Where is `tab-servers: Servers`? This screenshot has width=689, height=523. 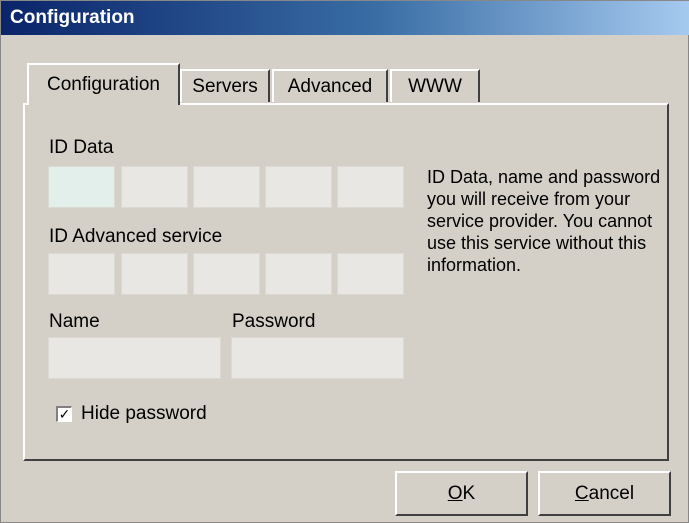
tab-servers: Servers is located at coordinates (225, 85).